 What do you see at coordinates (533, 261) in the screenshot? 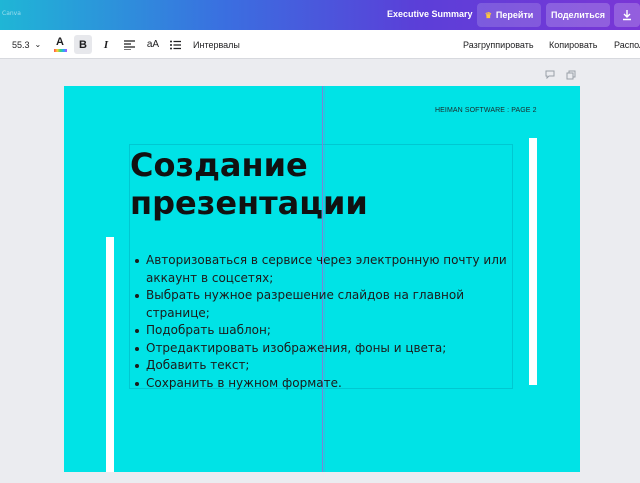
I see `decorative-white-bar-right` at bounding box center [533, 261].